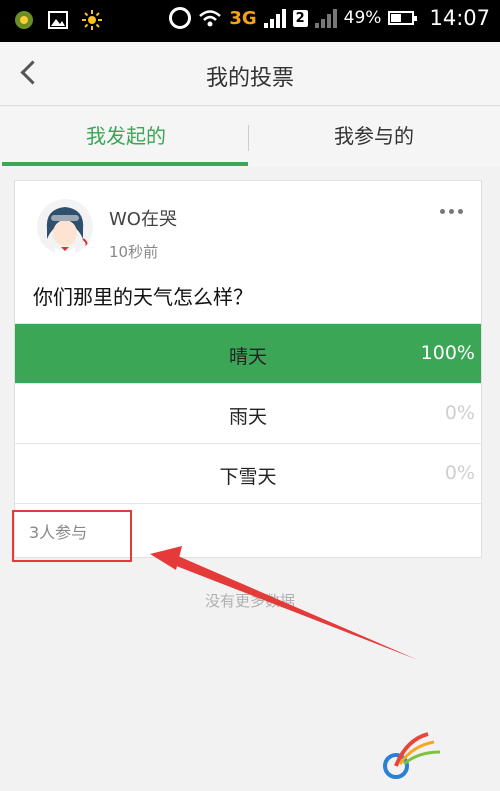 Image resolution: width=500 pixels, height=791 pixels. Describe the element at coordinates (247, 357) in the screenshot. I see `option-label: 晴天` at that location.